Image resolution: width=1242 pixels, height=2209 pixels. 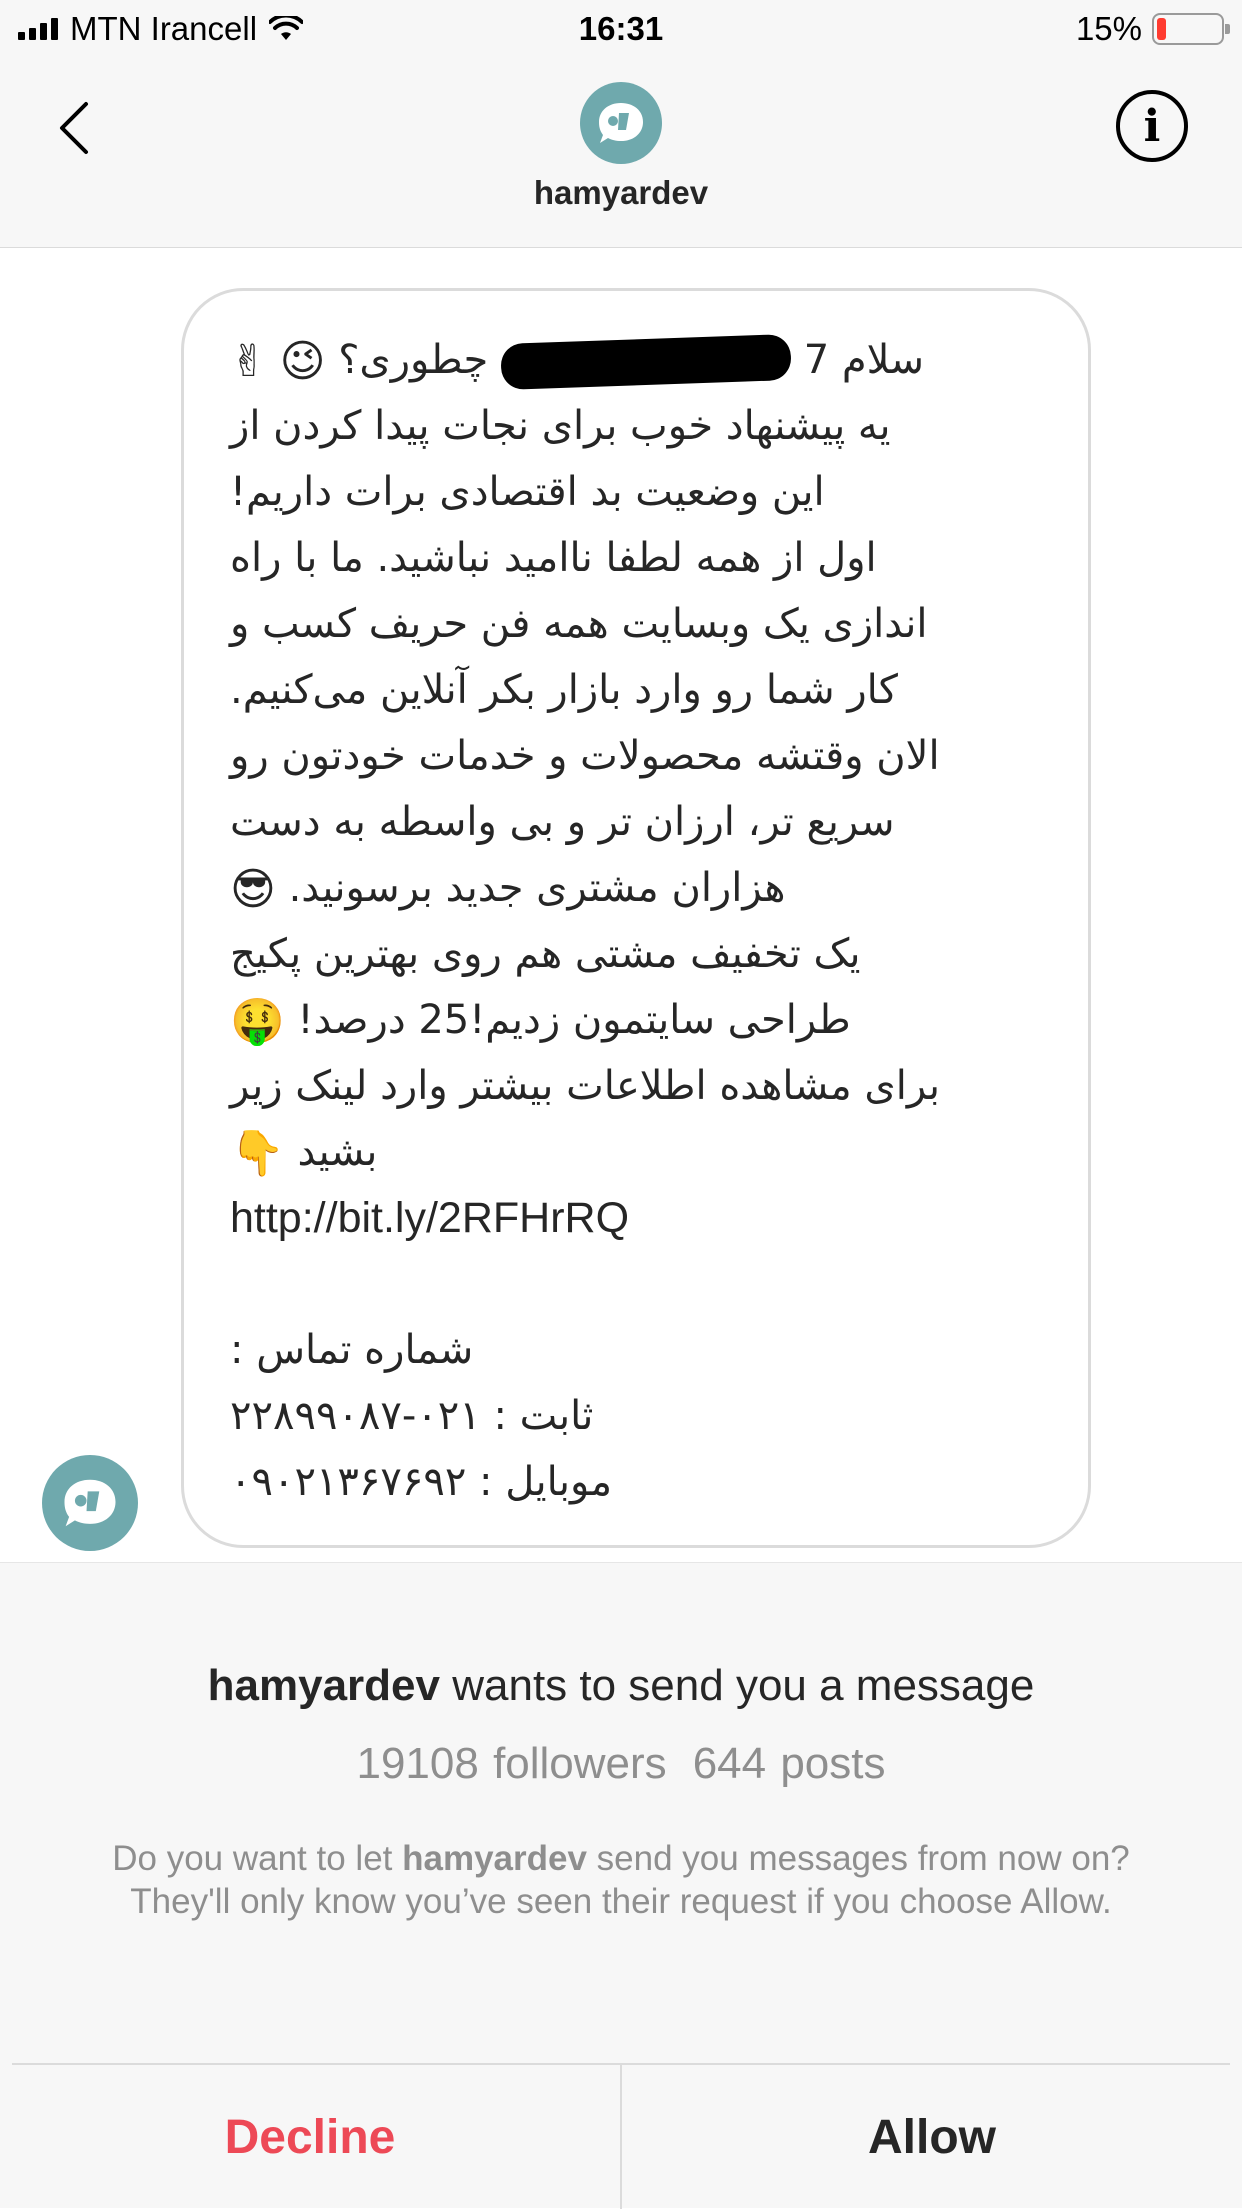 I want to click on posts-count: 644 posts, so click(x=789, y=1763).